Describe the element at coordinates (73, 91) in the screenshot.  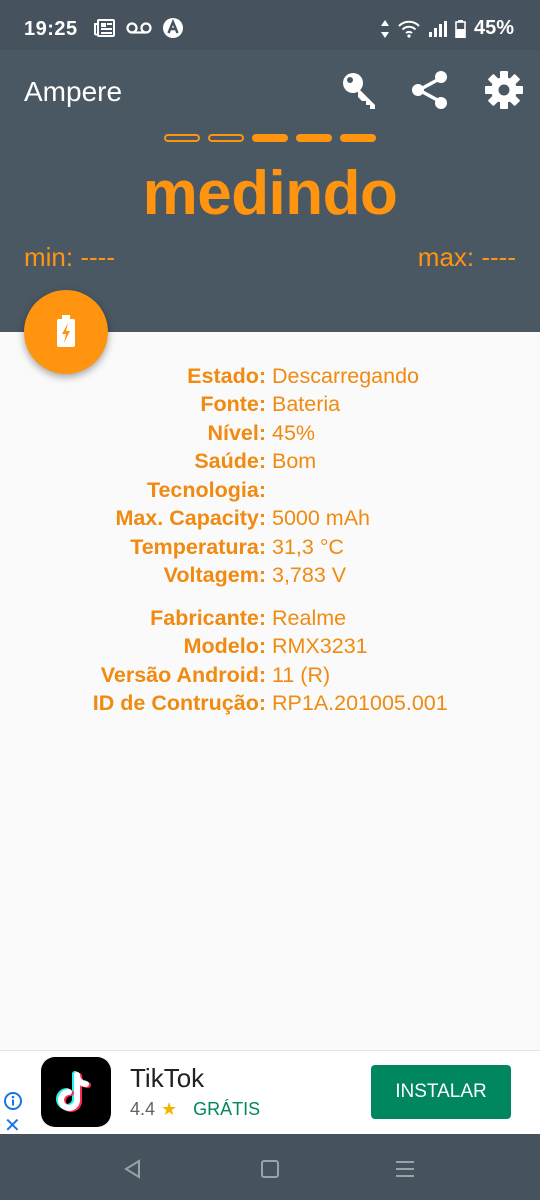
I see `app-title: Ampere` at that location.